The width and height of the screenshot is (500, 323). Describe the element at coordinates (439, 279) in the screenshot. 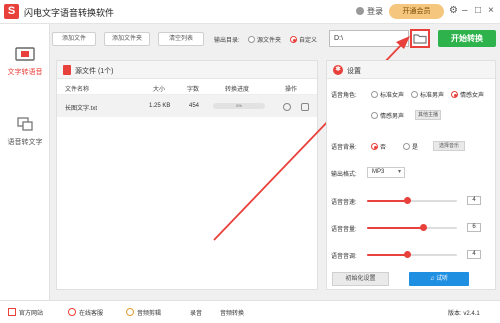

I see `preview-button: ♫ 试听` at that location.